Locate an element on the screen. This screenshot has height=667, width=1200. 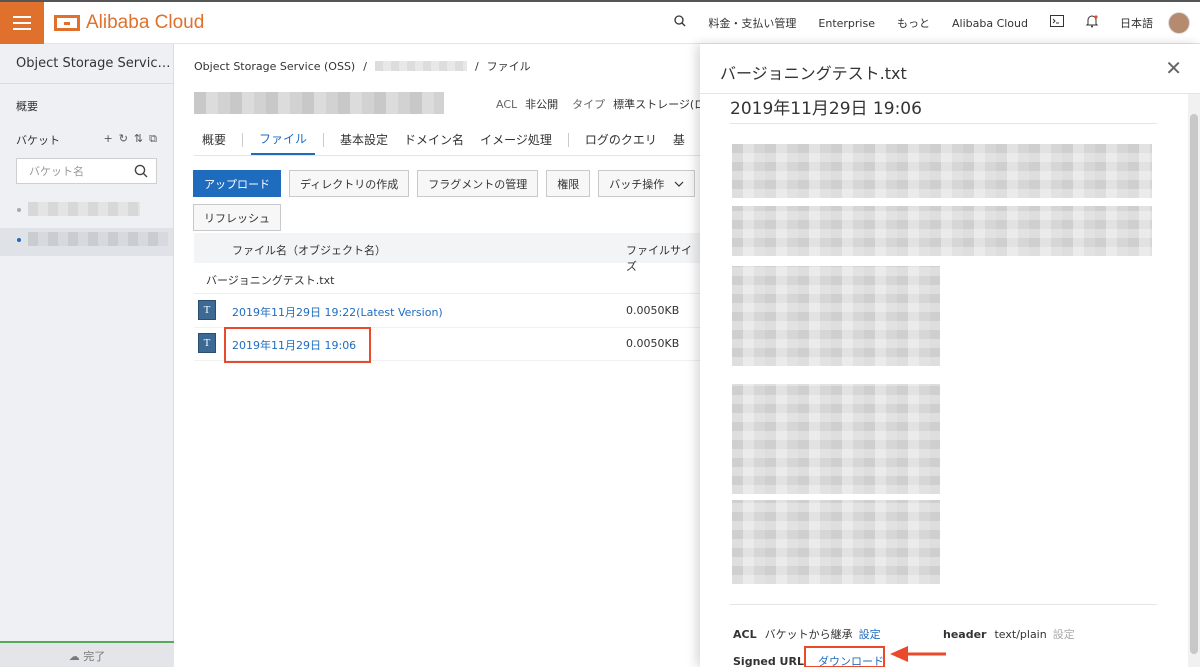
breadcrumb-bucket-redacted is located at coordinates (420, 66).